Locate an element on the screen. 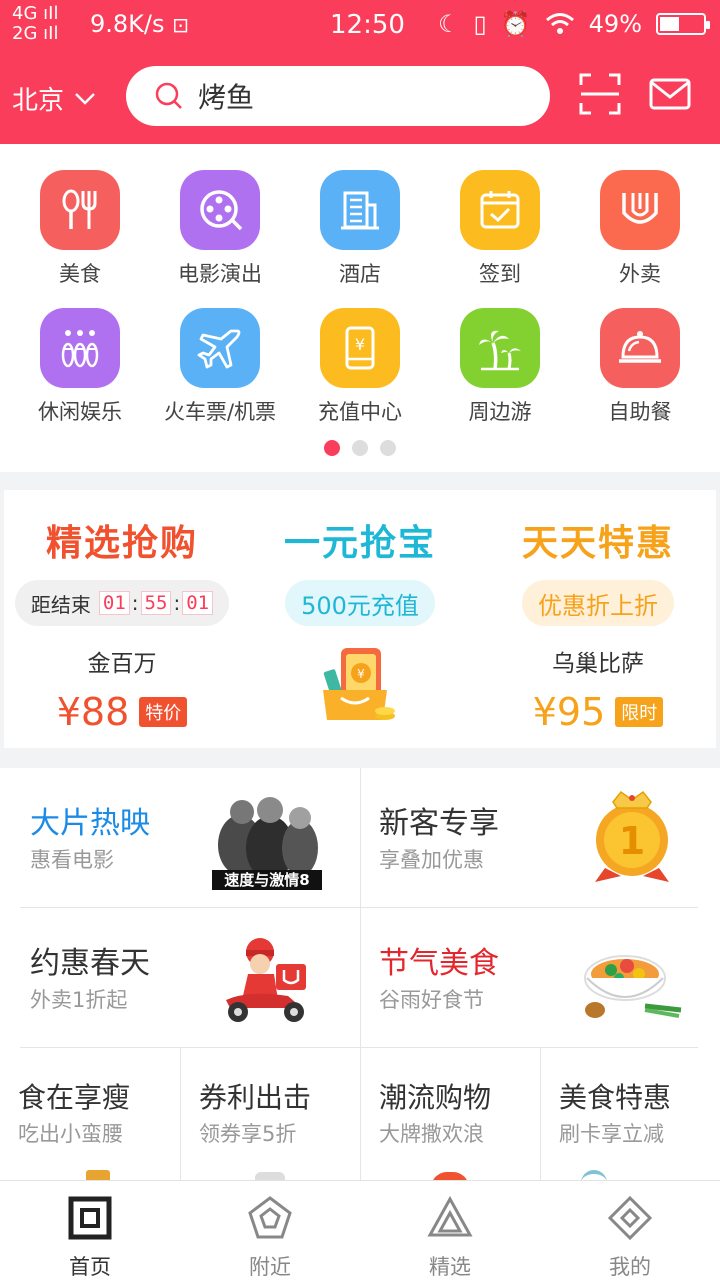  countdown-seconds: 01 is located at coordinates (198, 603).